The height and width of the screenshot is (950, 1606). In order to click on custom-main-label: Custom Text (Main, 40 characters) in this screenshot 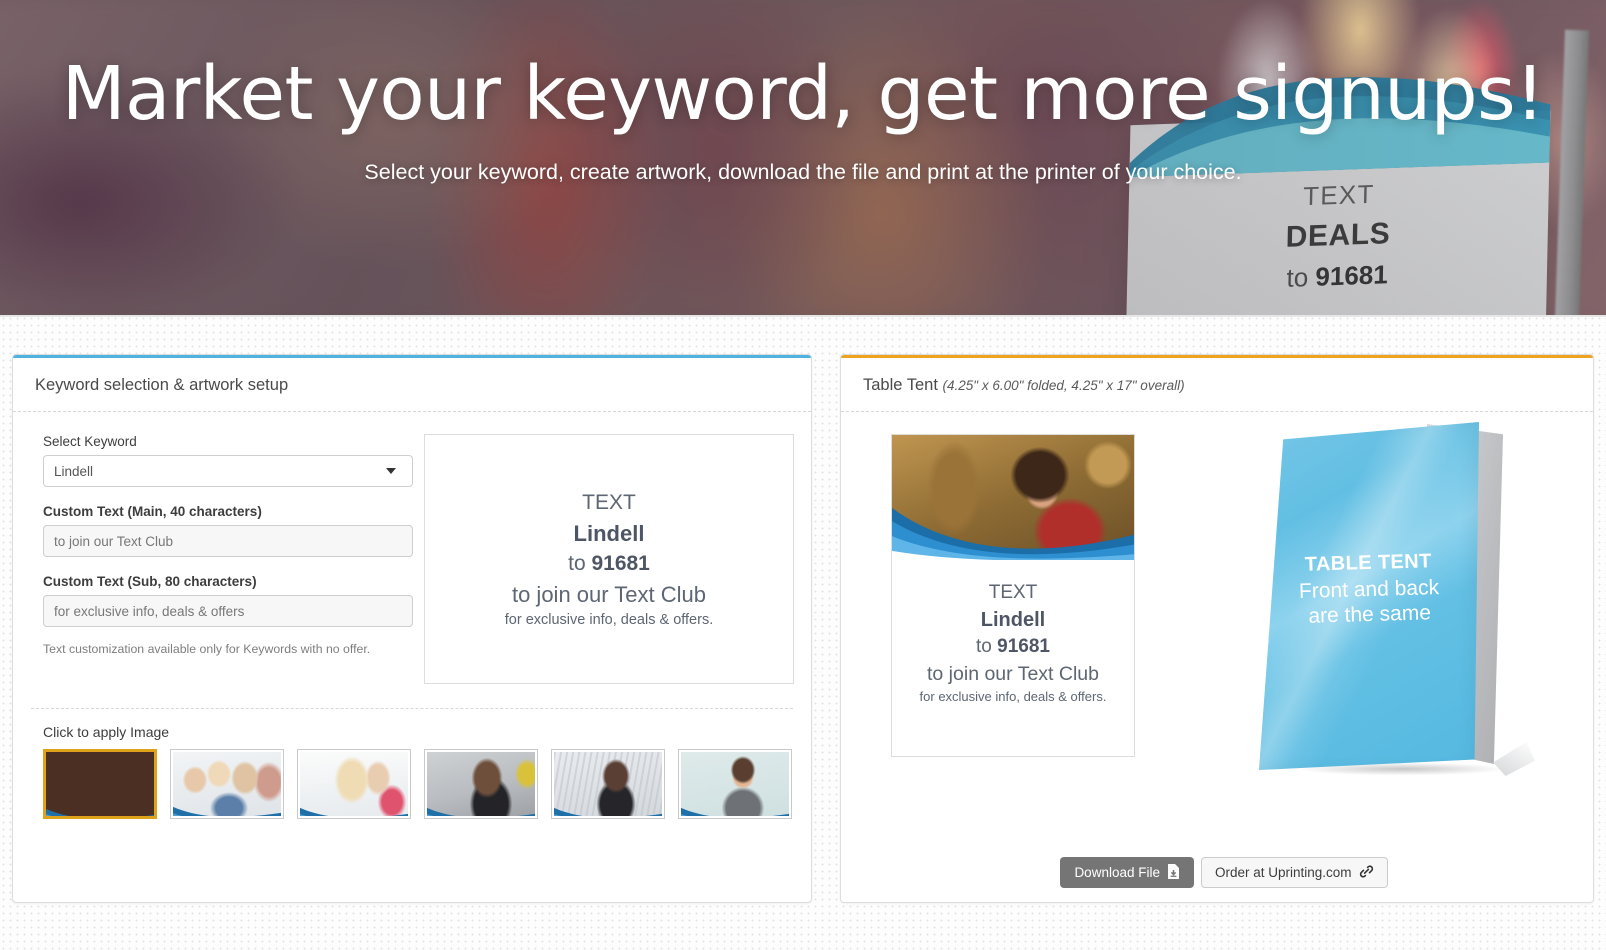, I will do `click(152, 511)`.